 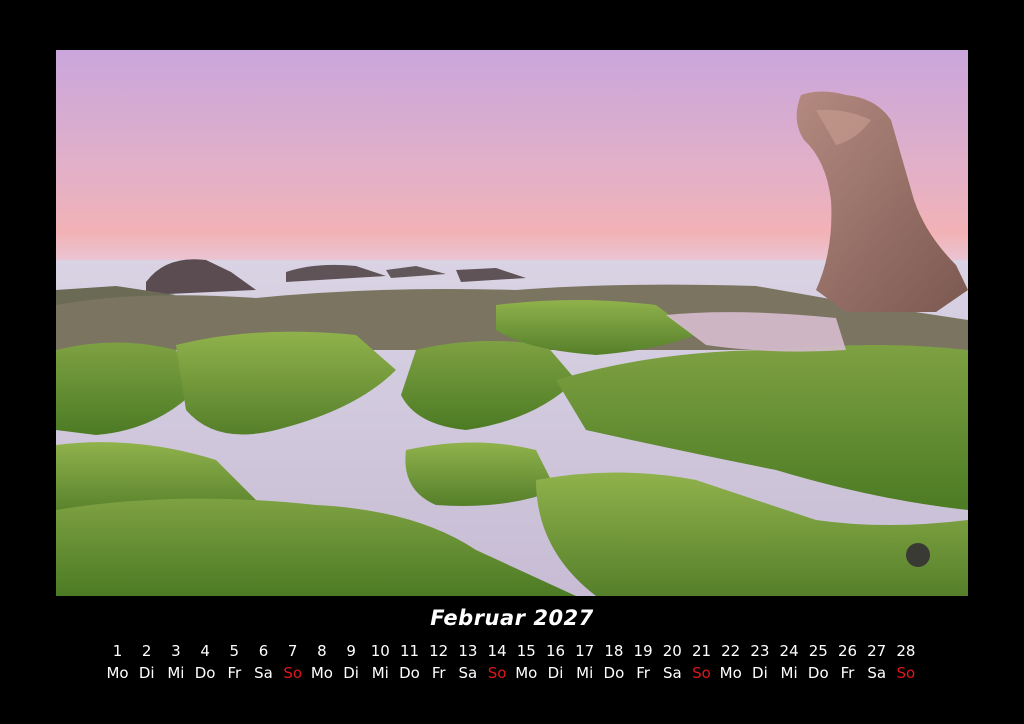 I want to click on calendar-day: 19 Fr, so click(x=643, y=662).